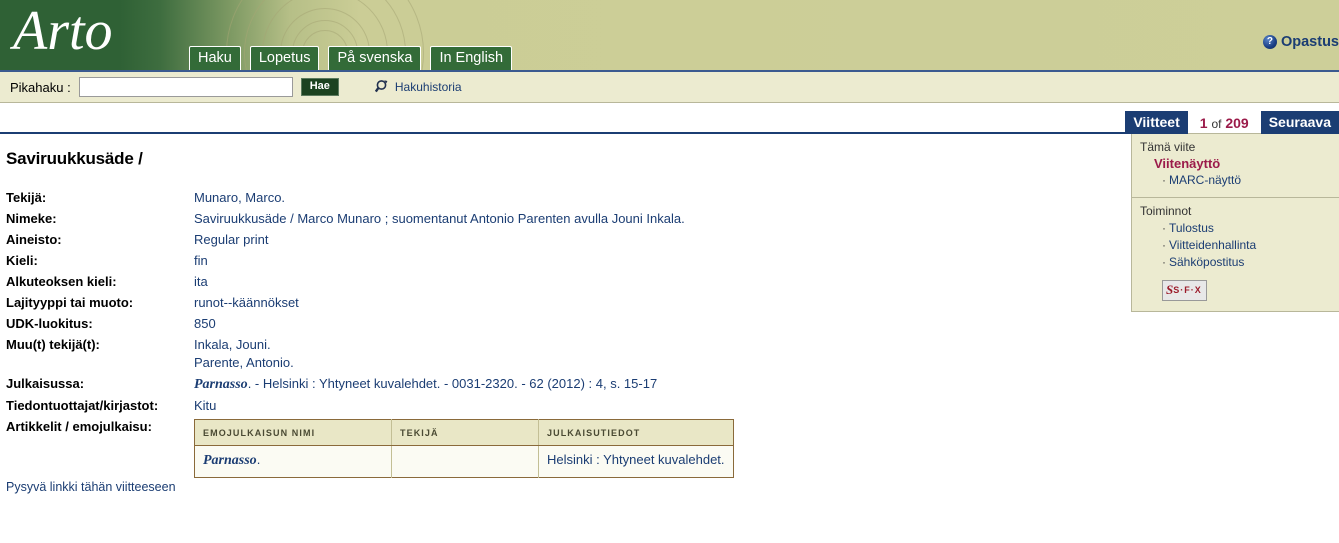 This screenshot has width=1339, height=543. Describe the element at coordinates (1235, 165) in the screenshot. I see `this-record-panel: Tämä viite Viitenäyttö · MARC-näyttö` at that location.